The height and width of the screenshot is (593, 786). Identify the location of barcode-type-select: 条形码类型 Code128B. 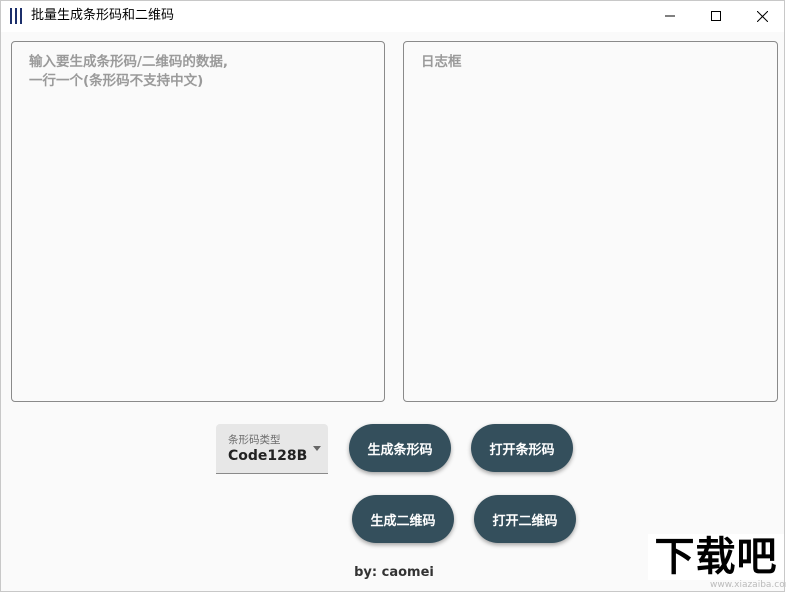
(272, 449).